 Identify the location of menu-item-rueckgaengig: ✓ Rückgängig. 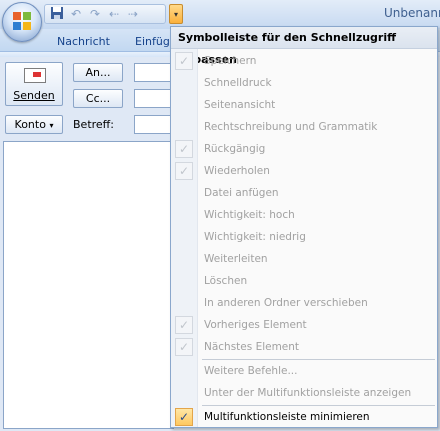
(304, 149).